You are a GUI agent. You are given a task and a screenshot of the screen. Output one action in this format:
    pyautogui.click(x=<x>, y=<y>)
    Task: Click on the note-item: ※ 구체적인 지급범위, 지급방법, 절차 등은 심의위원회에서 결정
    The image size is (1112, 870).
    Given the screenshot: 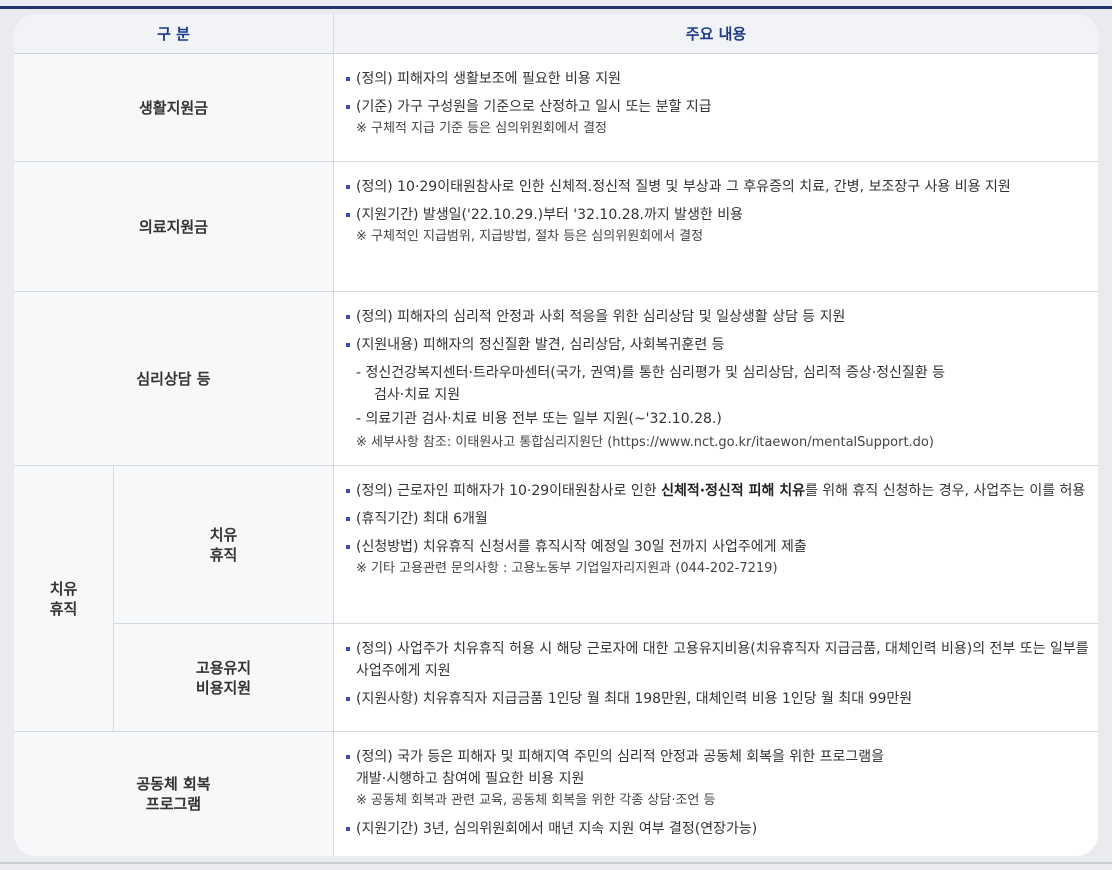 What is the action you would take?
    pyautogui.click(x=530, y=236)
    